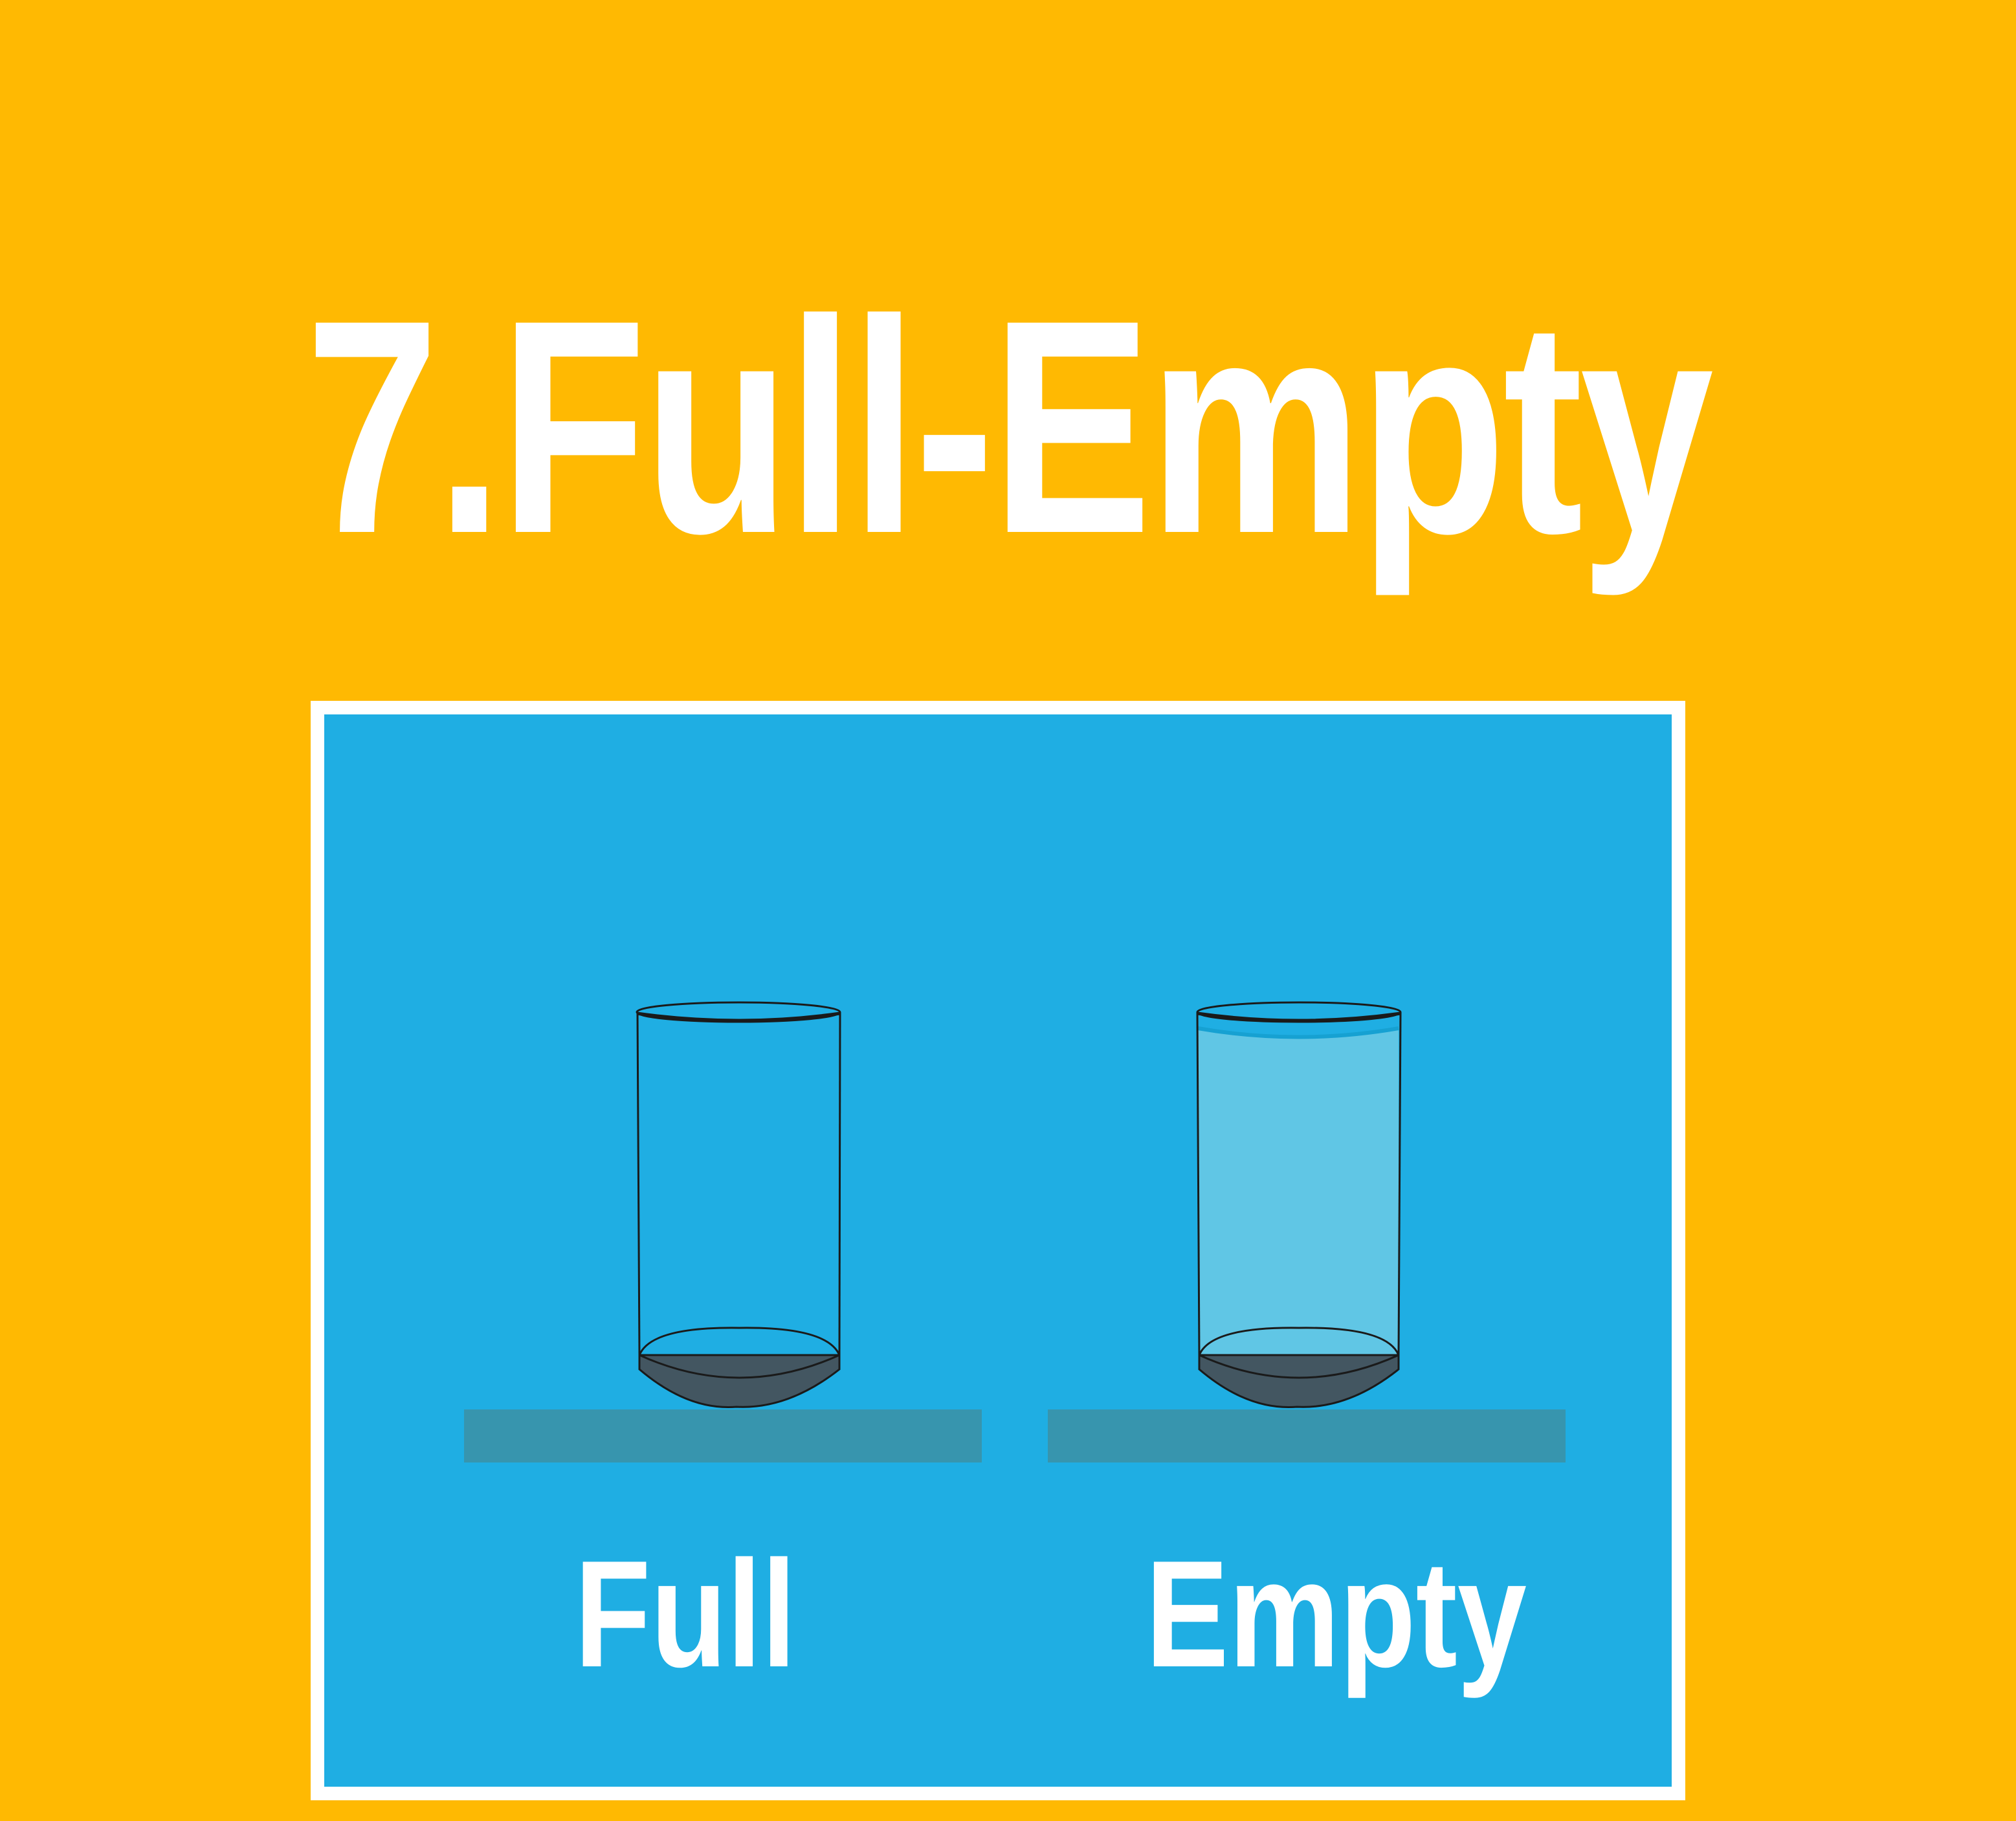 The width and height of the screenshot is (2016, 1821). What do you see at coordinates (1009, 427) in the screenshot?
I see `page-title: 7.Full-Empty` at bounding box center [1009, 427].